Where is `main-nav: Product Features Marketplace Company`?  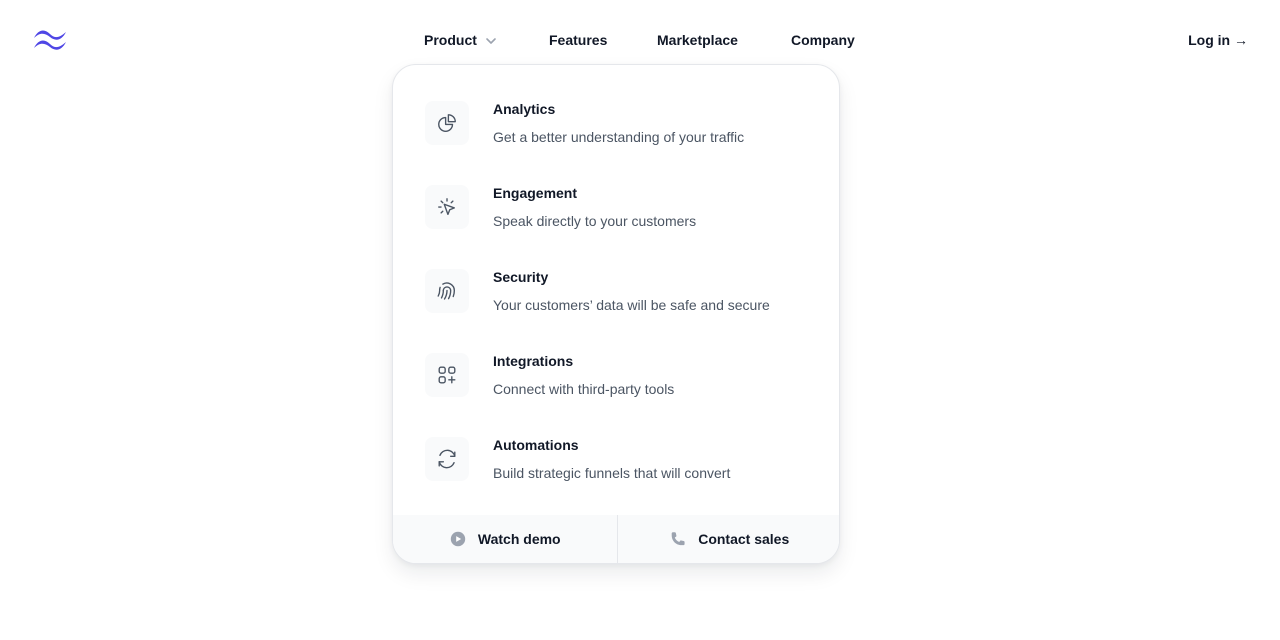
main-nav: Product Features Marketplace Company is located at coordinates (640, 40).